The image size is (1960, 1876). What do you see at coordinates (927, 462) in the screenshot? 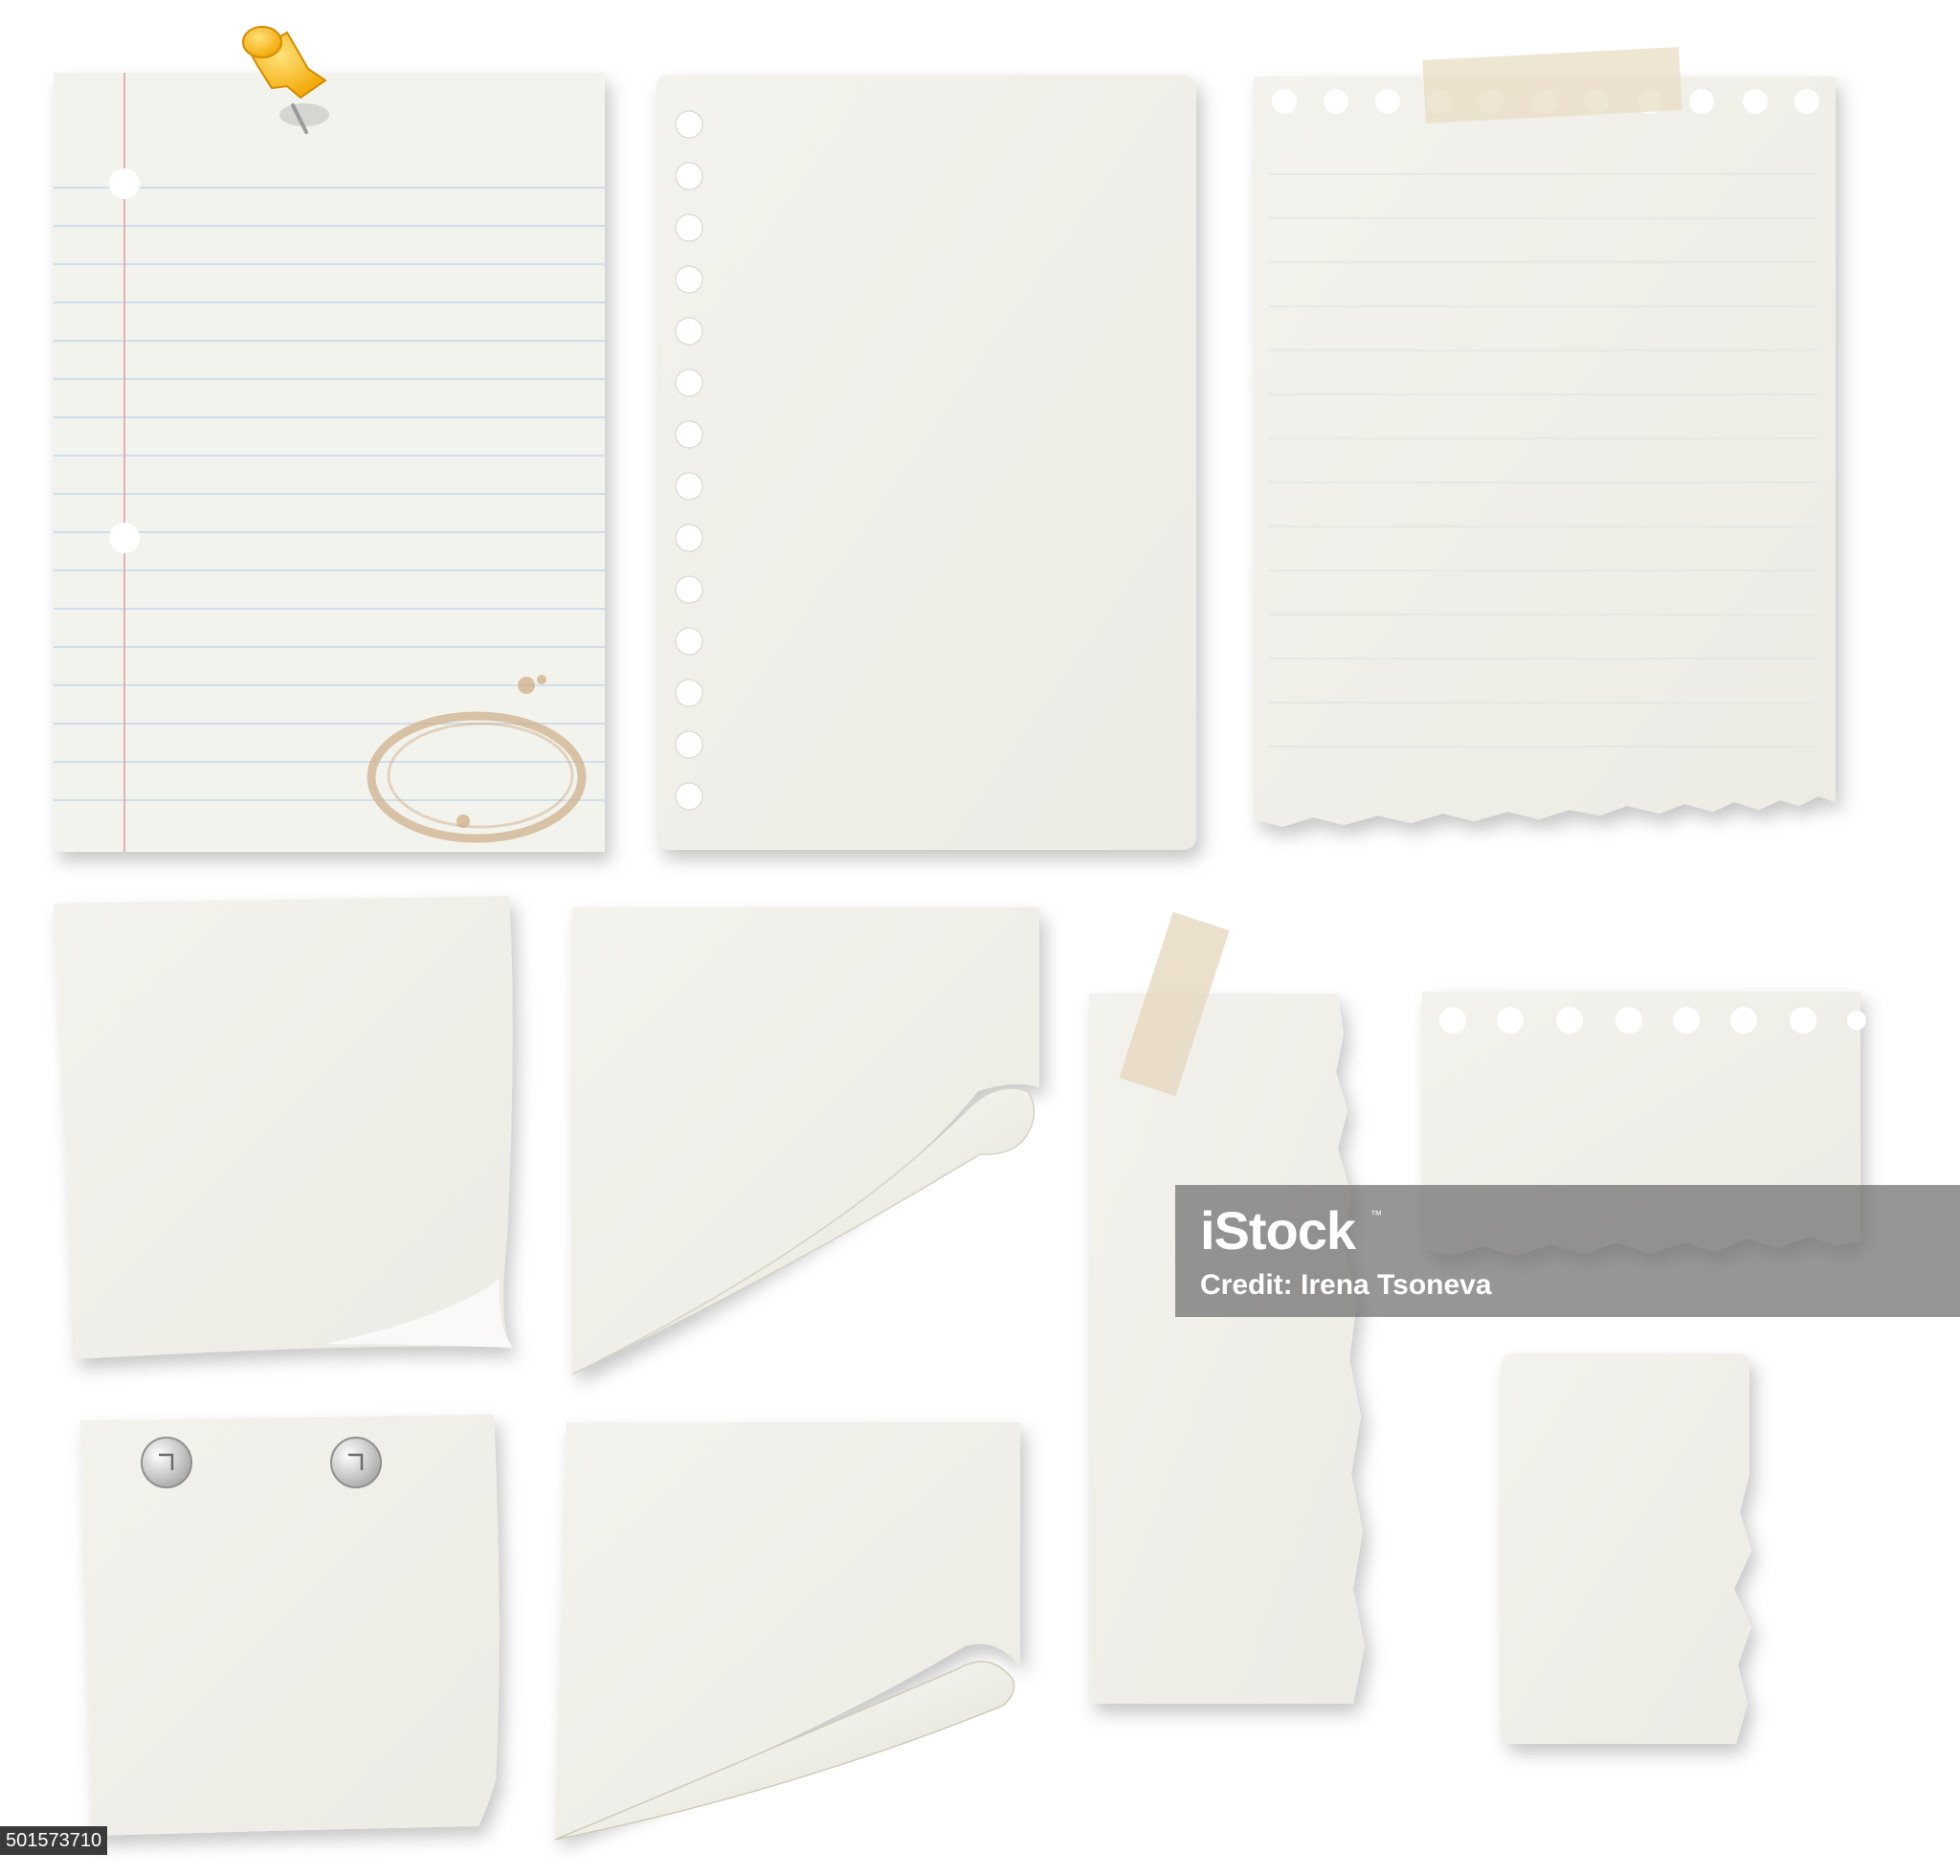
I see `spiral-notebook-sheet` at bounding box center [927, 462].